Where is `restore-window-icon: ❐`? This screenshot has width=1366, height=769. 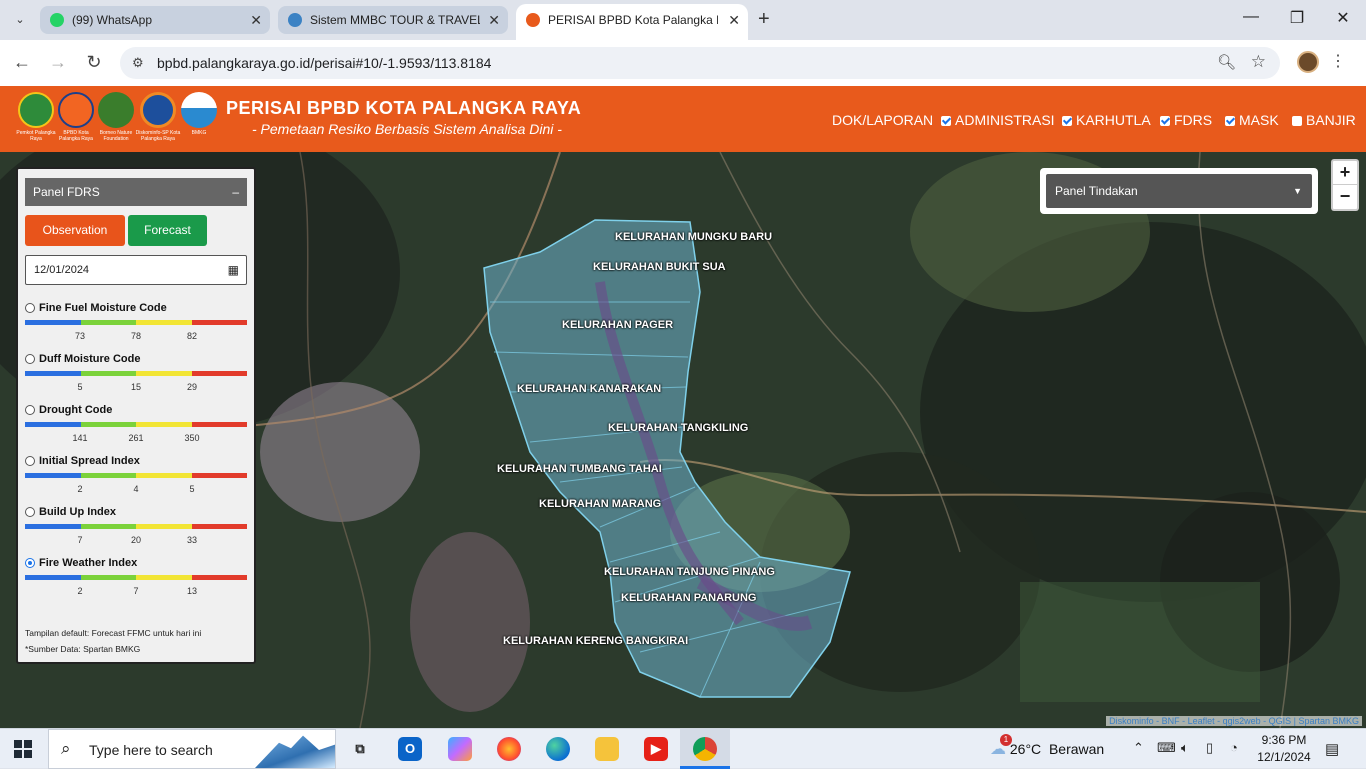 restore-window-icon: ❐ is located at coordinates (1297, 18).